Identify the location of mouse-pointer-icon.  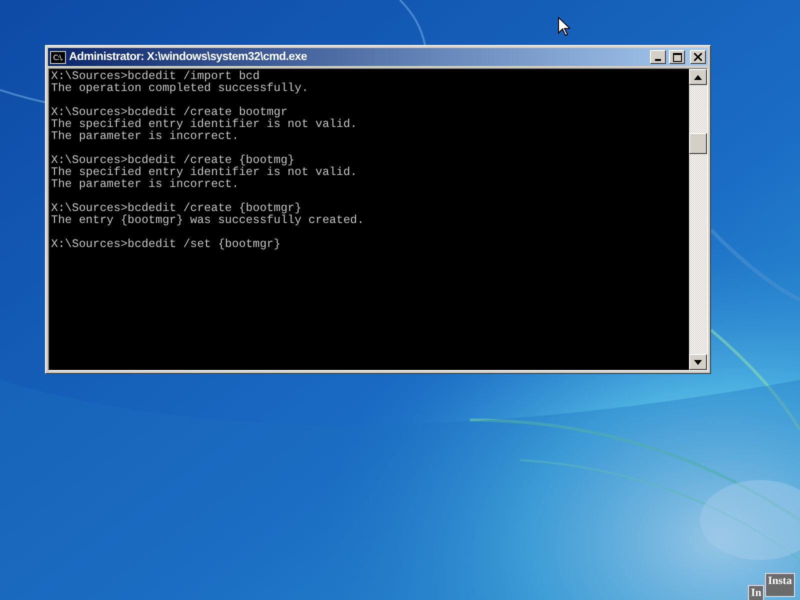
(564, 26).